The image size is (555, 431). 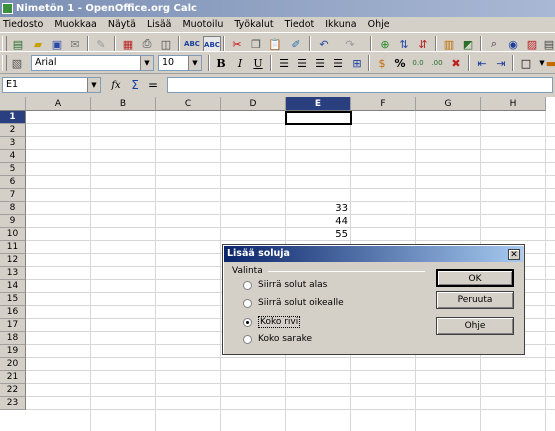 What do you see at coordinates (13, 156) in the screenshot?
I see `row-header-4: 4` at bounding box center [13, 156].